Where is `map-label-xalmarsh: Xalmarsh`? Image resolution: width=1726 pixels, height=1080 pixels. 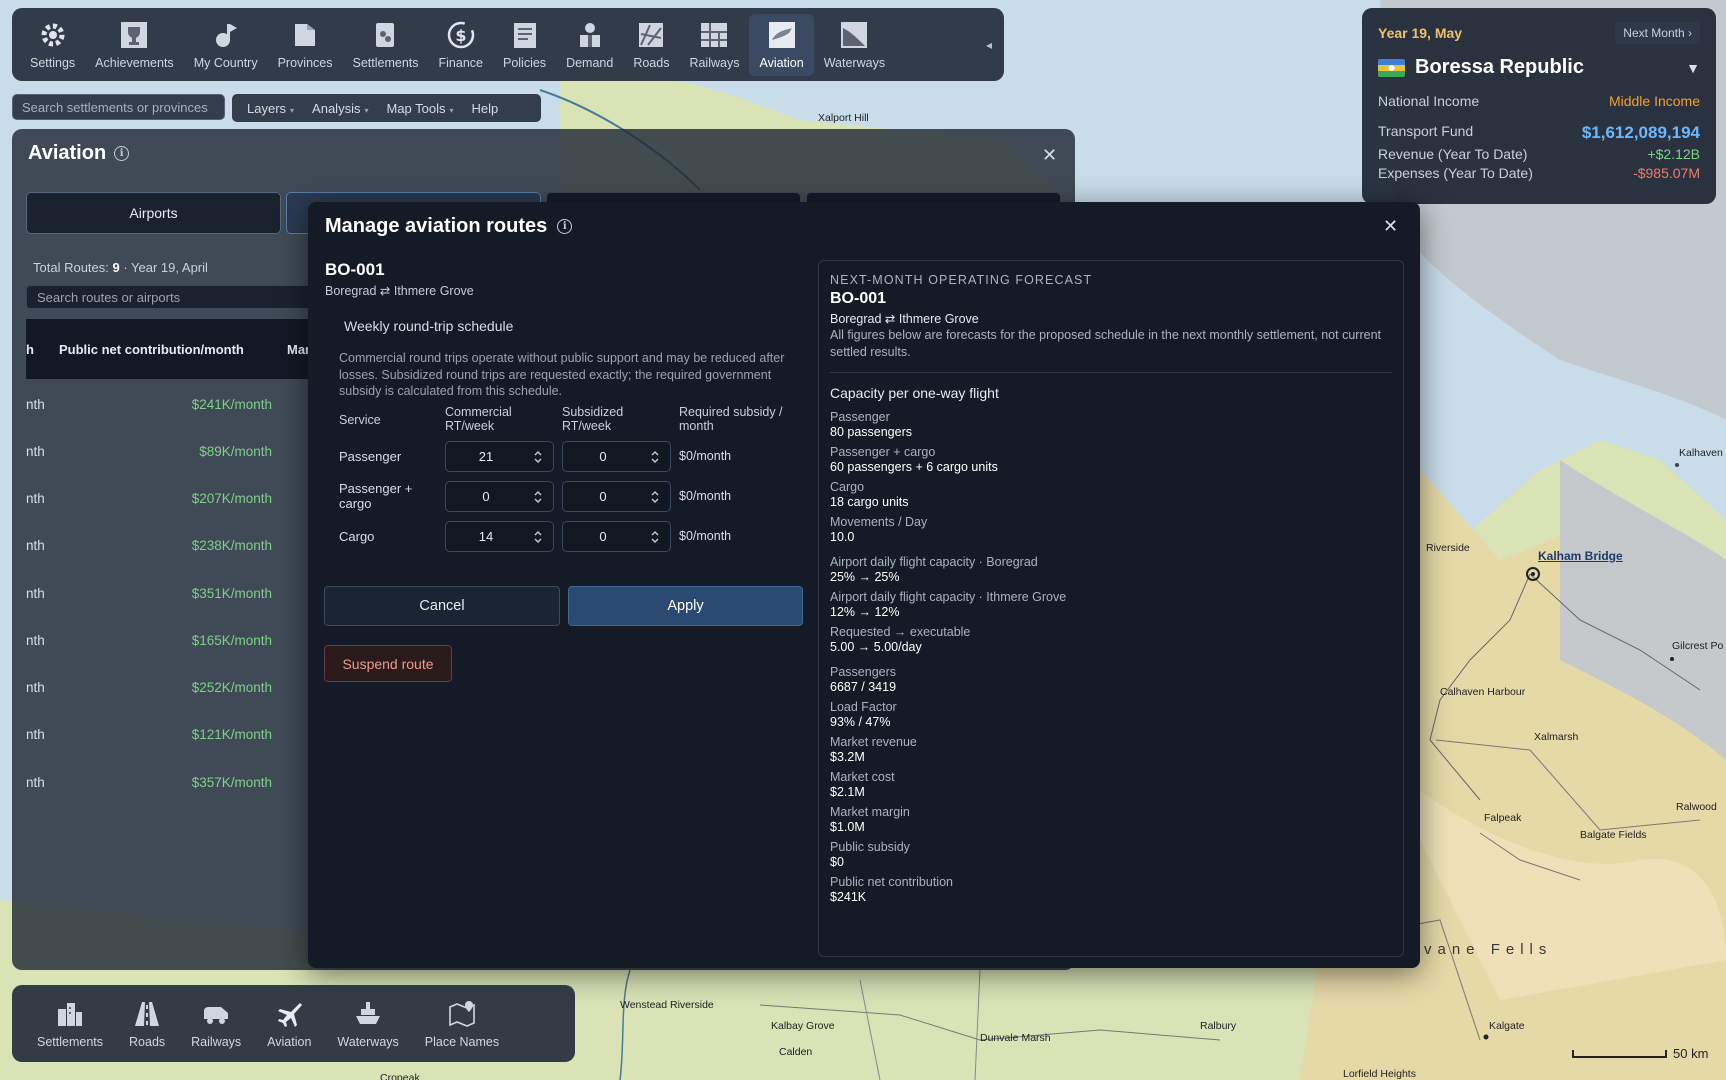 map-label-xalmarsh: Xalmarsh is located at coordinates (1556, 737).